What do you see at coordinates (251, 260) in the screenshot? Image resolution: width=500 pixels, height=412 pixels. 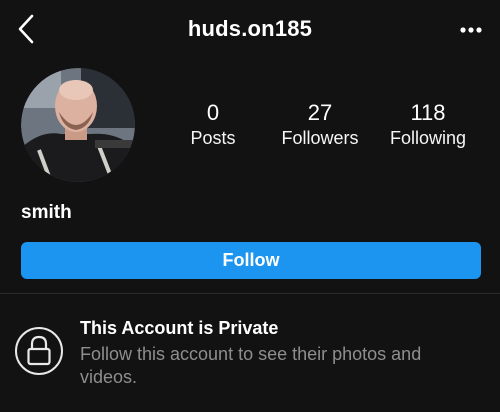 I see `follow-button: Follow` at bounding box center [251, 260].